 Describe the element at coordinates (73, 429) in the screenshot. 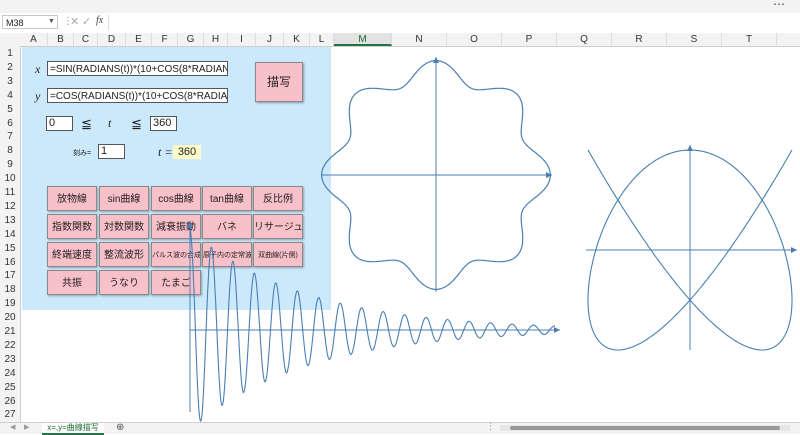

I see `sheet-tab-active: x=,y=曲線描写` at that location.